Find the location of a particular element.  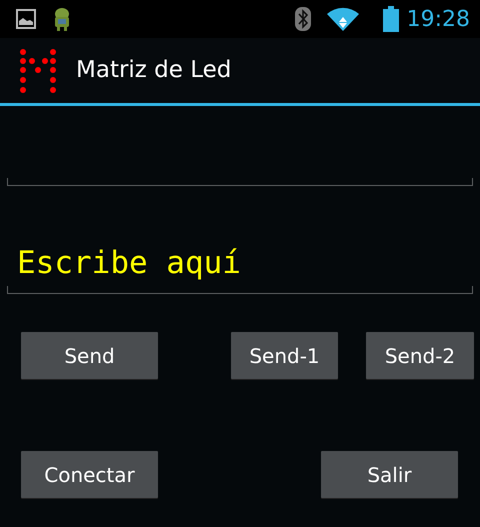

action-button: Salir is located at coordinates (389, 474).